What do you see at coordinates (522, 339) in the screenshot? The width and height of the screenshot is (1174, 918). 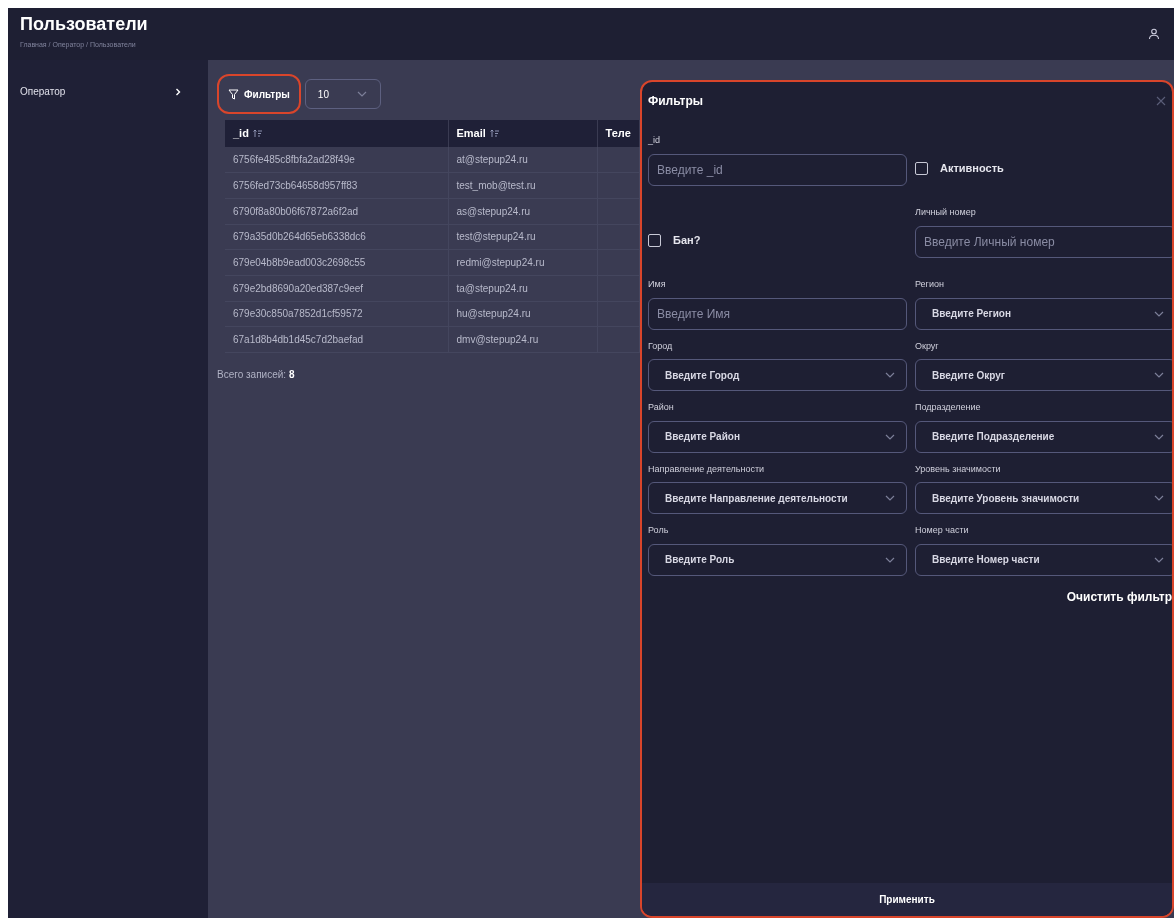 I see `table-cell: dmv@stepup24.ru` at bounding box center [522, 339].